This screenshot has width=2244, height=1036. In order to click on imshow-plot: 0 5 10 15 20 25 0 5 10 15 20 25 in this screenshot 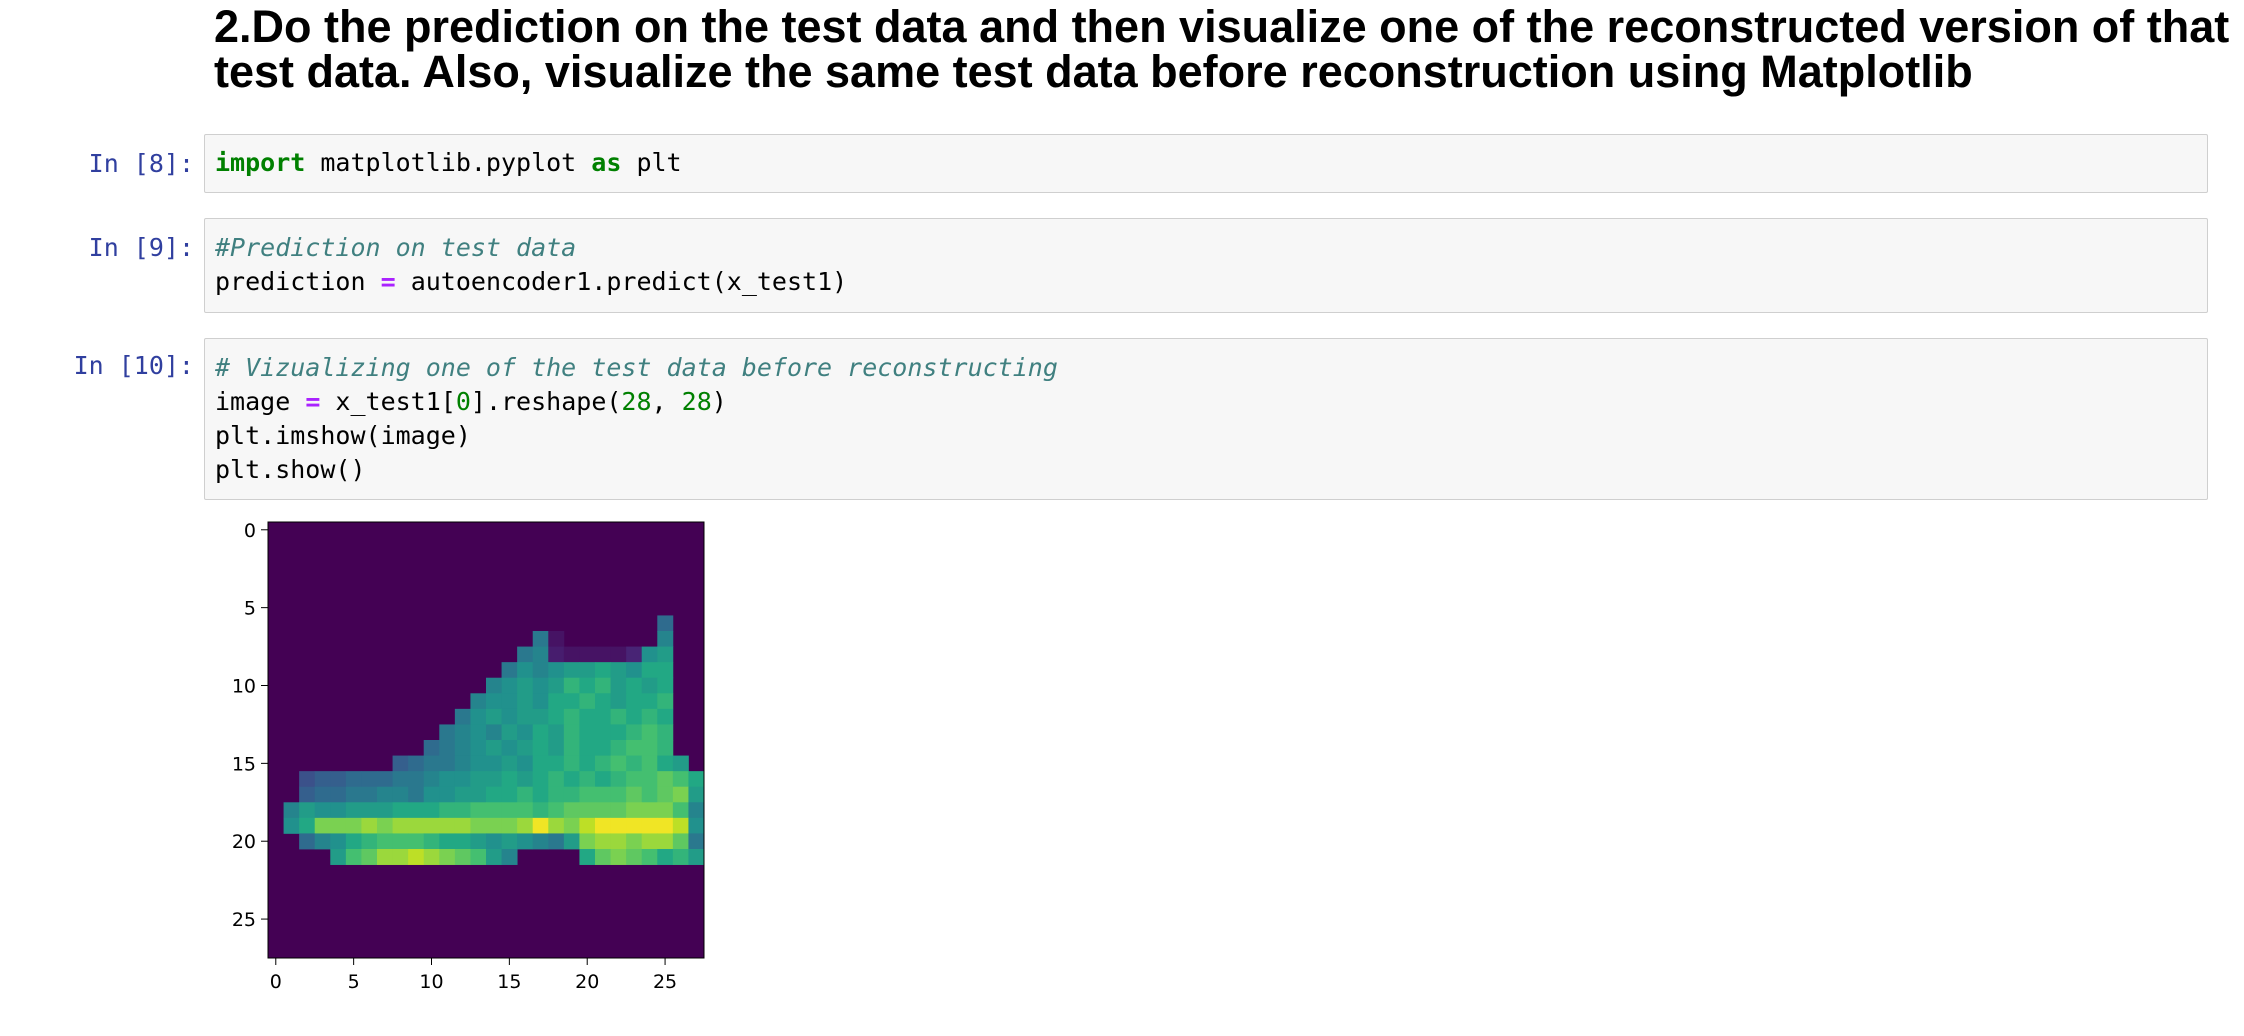, I will do `click(468, 756)`.